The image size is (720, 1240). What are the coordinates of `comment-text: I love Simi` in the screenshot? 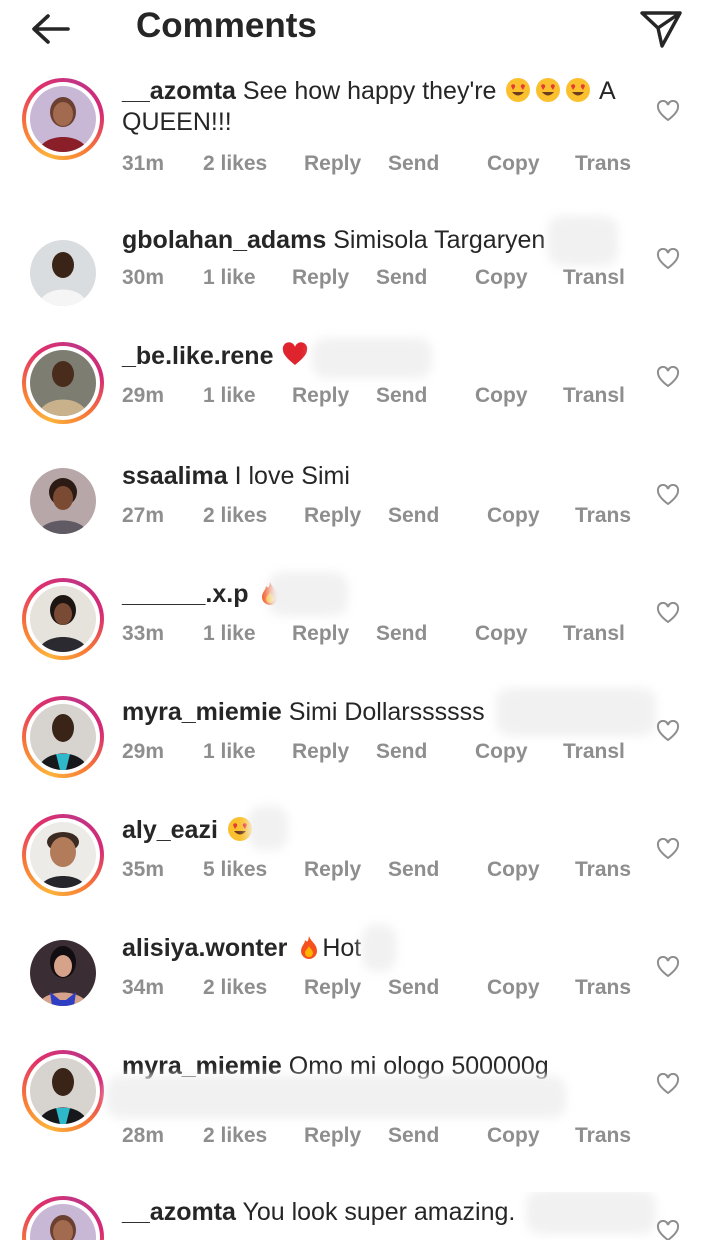 It's located at (292, 476).